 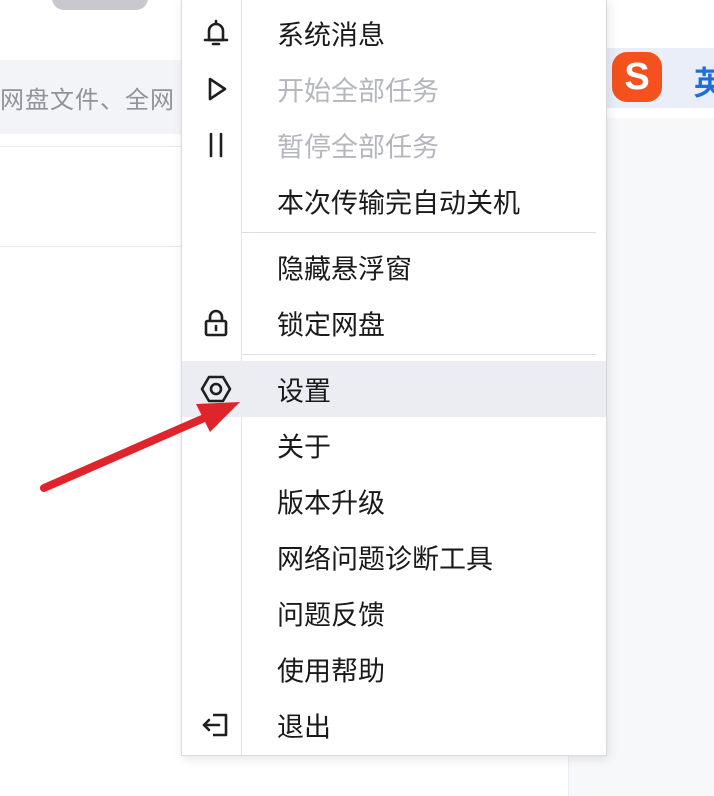 I want to click on sogou-ime-logo: S, so click(x=637, y=77).